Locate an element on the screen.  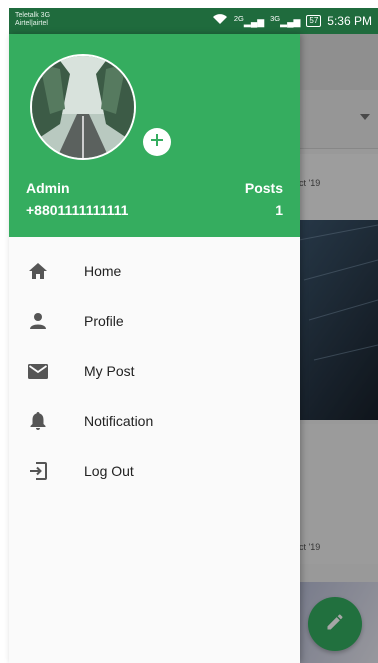
menu-item-profile: Profile is located at coordinates (154, 321).